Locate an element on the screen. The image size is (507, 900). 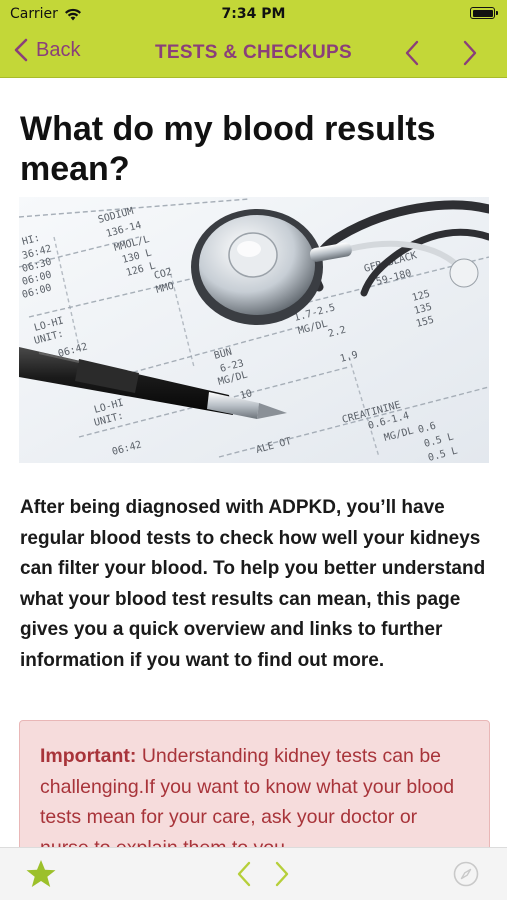
compass-icon is located at coordinates (466, 874).